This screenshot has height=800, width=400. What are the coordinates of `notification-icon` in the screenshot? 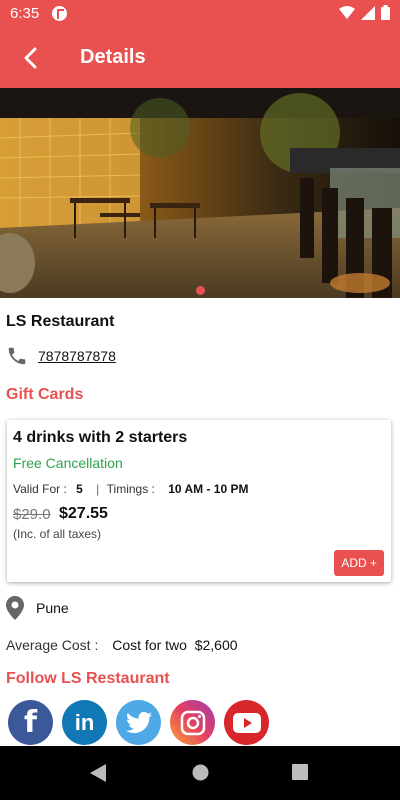 It's located at (59, 13).